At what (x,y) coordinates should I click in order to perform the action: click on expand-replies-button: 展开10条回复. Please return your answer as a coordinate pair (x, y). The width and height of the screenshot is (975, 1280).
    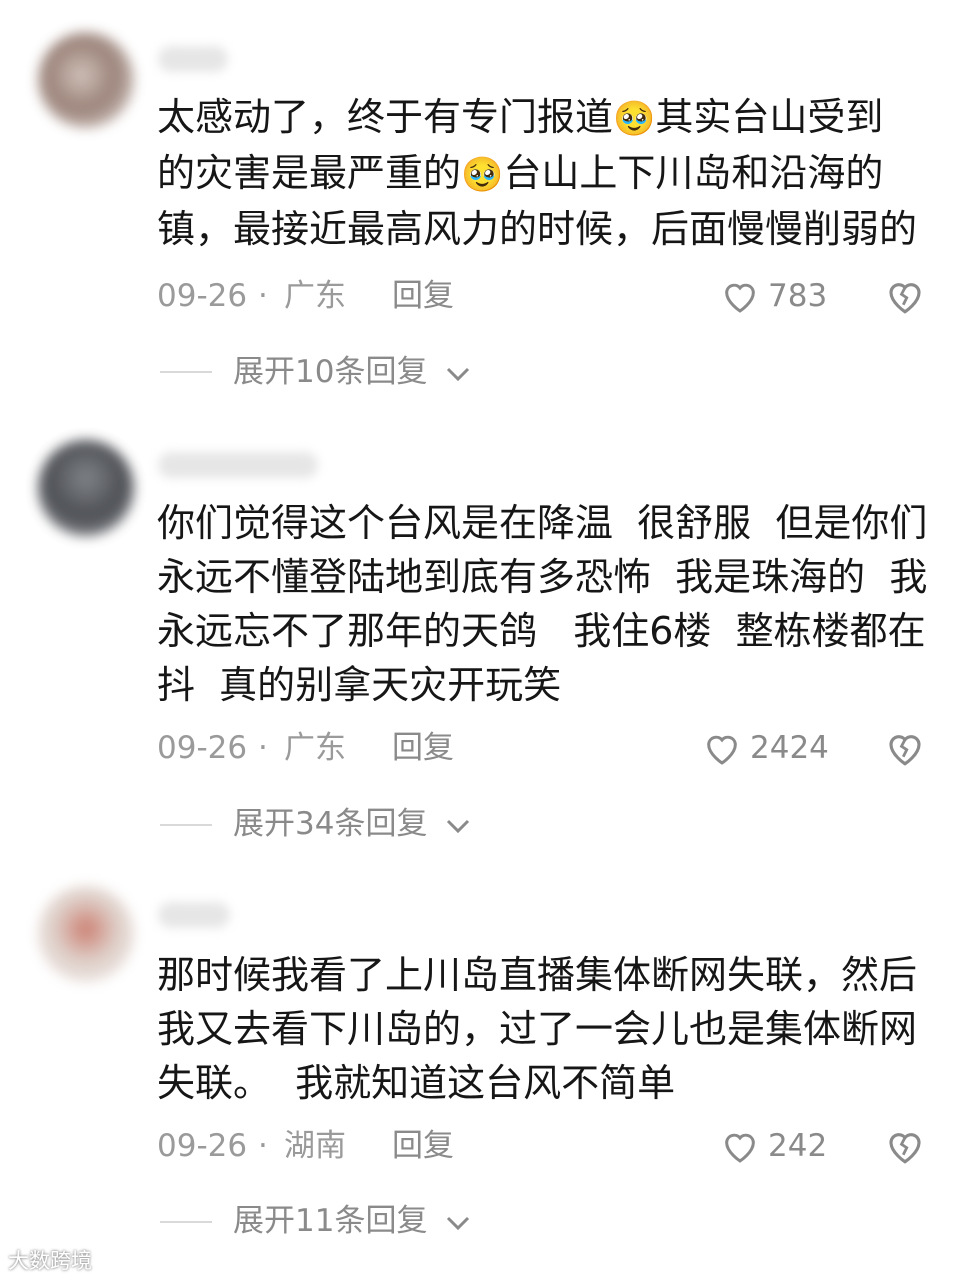
    Looking at the image, I should click on (330, 372).